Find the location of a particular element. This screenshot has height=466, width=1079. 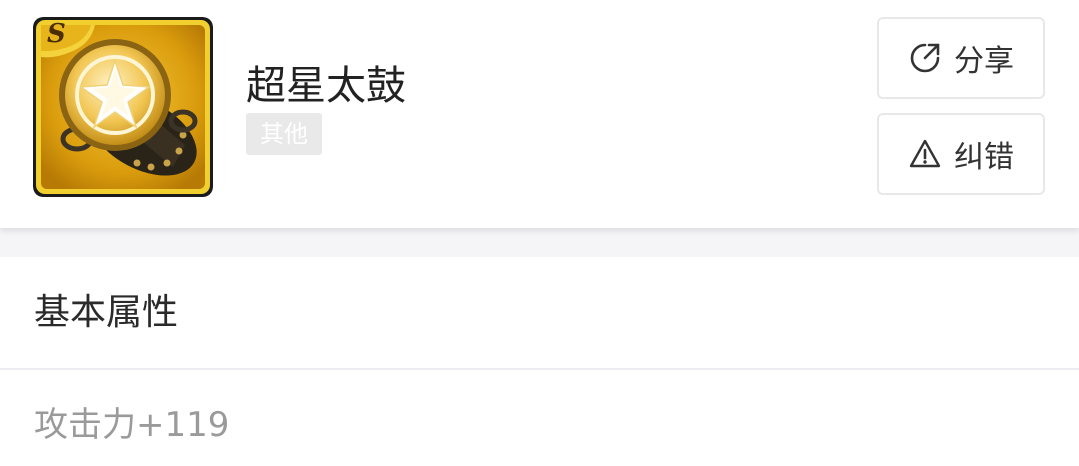

share-button: 分享 is located at coordinates (961, 58).